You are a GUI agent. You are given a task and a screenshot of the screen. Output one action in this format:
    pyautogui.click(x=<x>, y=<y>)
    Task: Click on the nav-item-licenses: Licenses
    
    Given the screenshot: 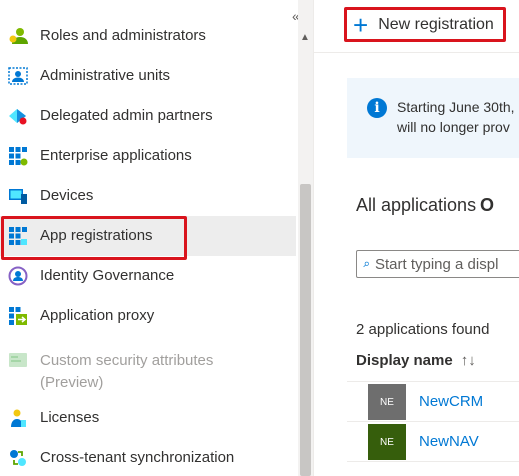 What is the action you would take?
    pyautogui.click(x=148, y=418)
    